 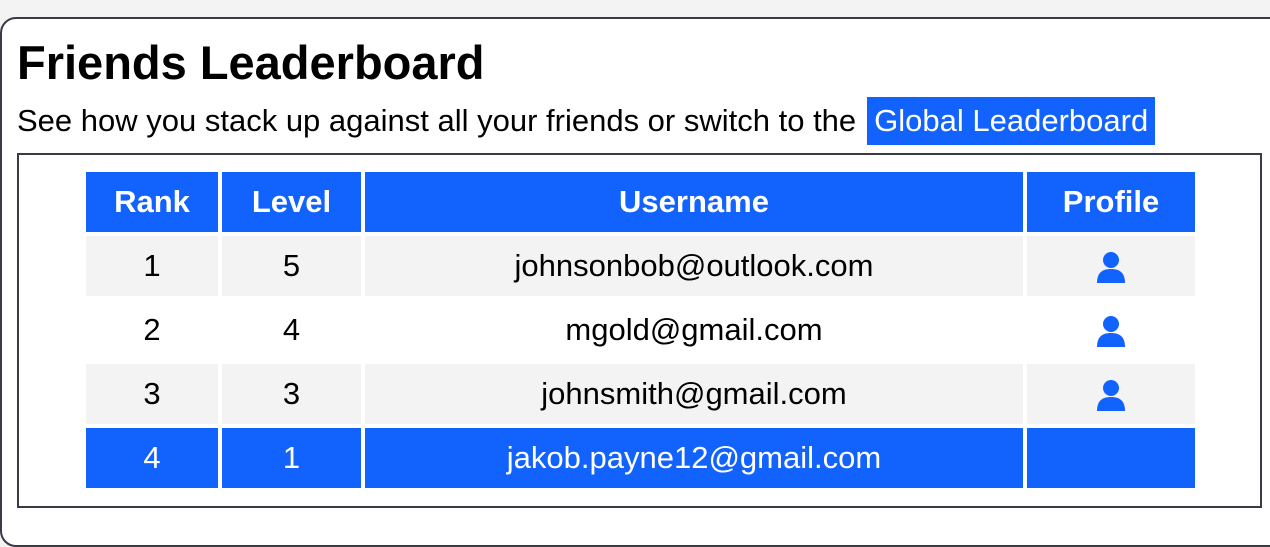 What do you see at coordinates (694, 202) in the screenshot?
I see `column-header-username: Username` at bounding box center [694, 202].